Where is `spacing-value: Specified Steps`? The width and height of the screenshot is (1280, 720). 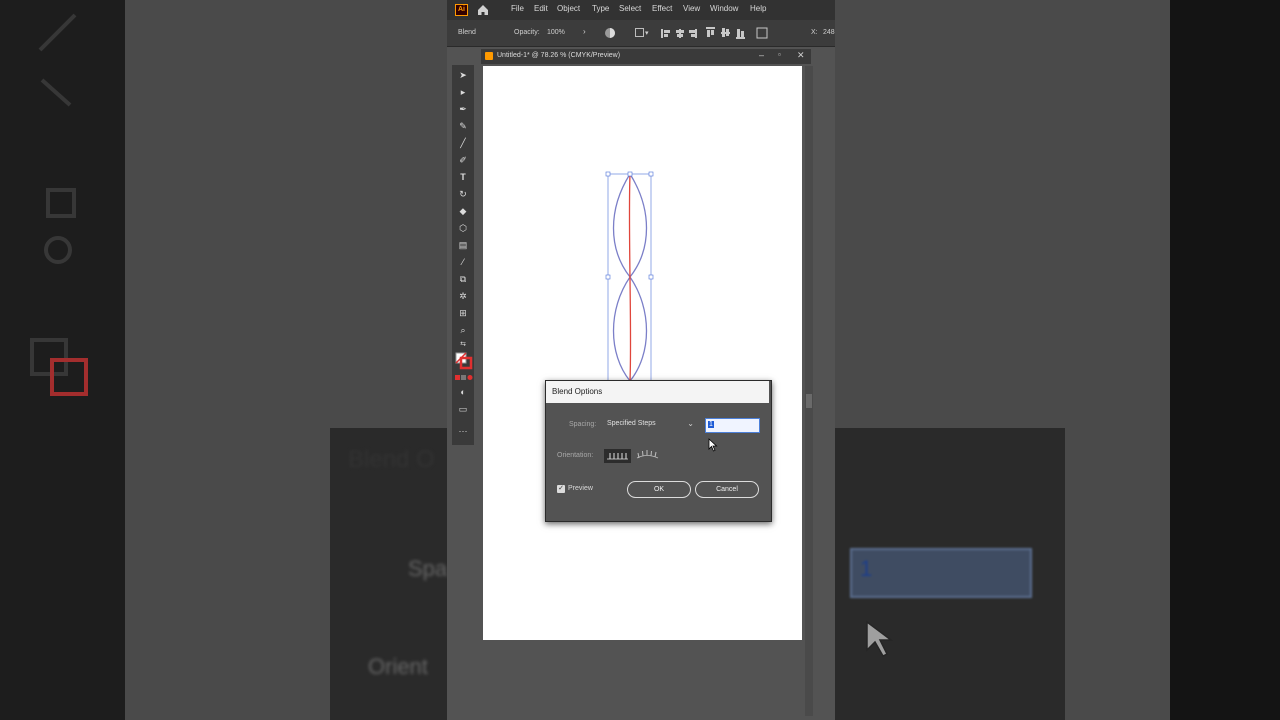
spacing-value: Specified Steps is located at coordinates (631, 423).